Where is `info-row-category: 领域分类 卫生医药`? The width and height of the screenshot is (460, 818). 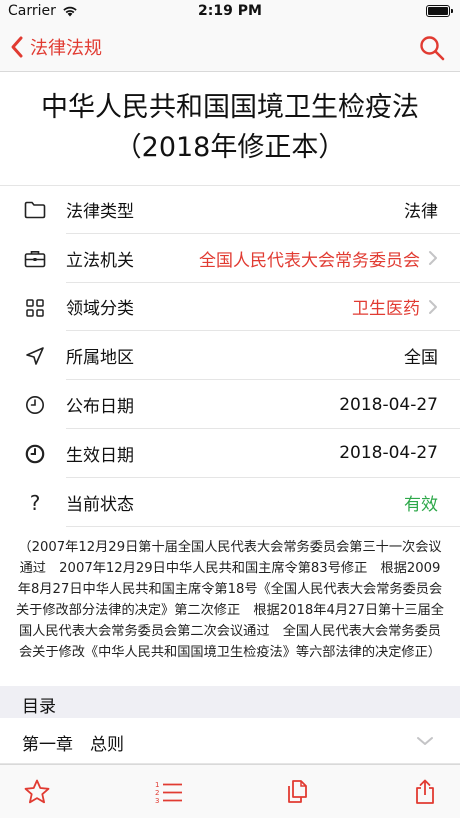
info-row-category: 领域分类 卫生医药 is located at coordinates (230, 307).